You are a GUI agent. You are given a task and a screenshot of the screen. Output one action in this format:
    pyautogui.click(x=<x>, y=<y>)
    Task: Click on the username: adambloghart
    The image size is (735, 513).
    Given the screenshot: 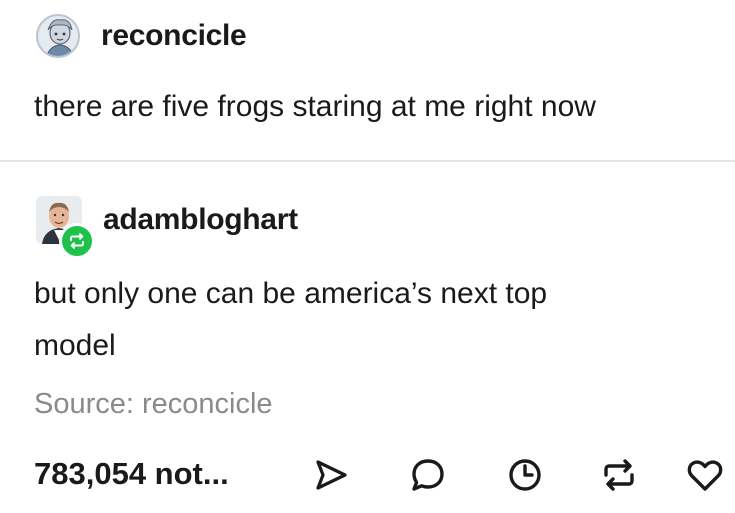 What is the action you would take?
    pyautogui.click(x=200, y=220)
    